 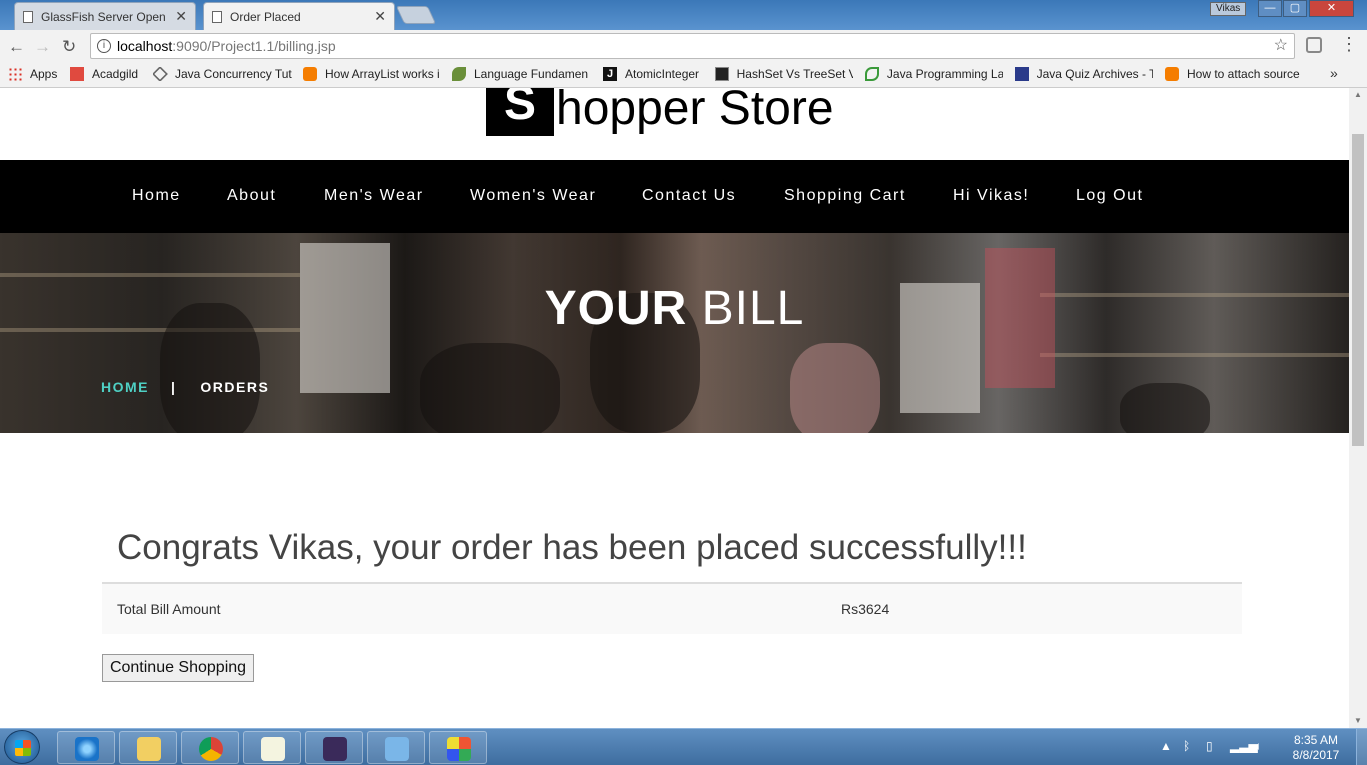 What do you see at coordinates (1228, 9) in the screenshot?
I see `window-user-badge: Vikas` at bounding box center [1228, 9].